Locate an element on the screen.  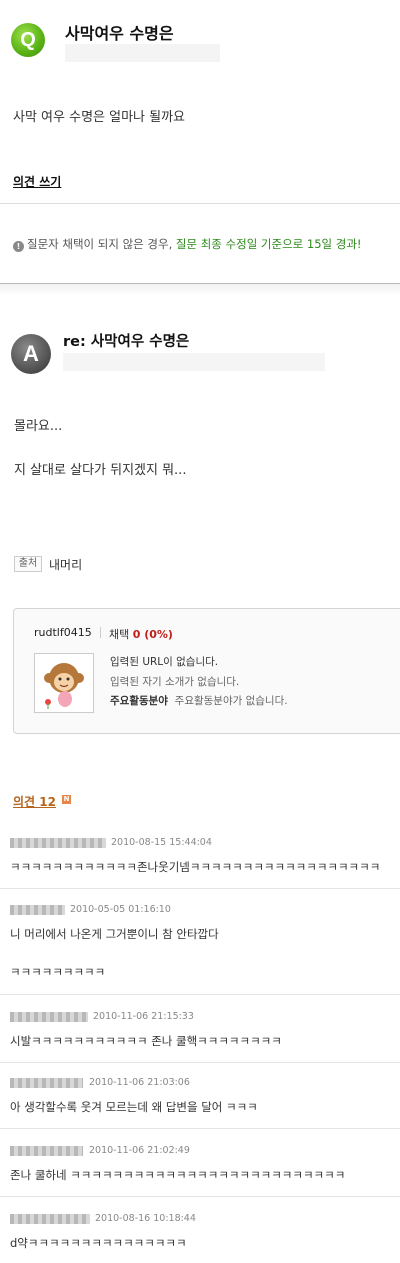
comment-date: 2010-08-15 15:44:04 is located at coordinates (161, 842).